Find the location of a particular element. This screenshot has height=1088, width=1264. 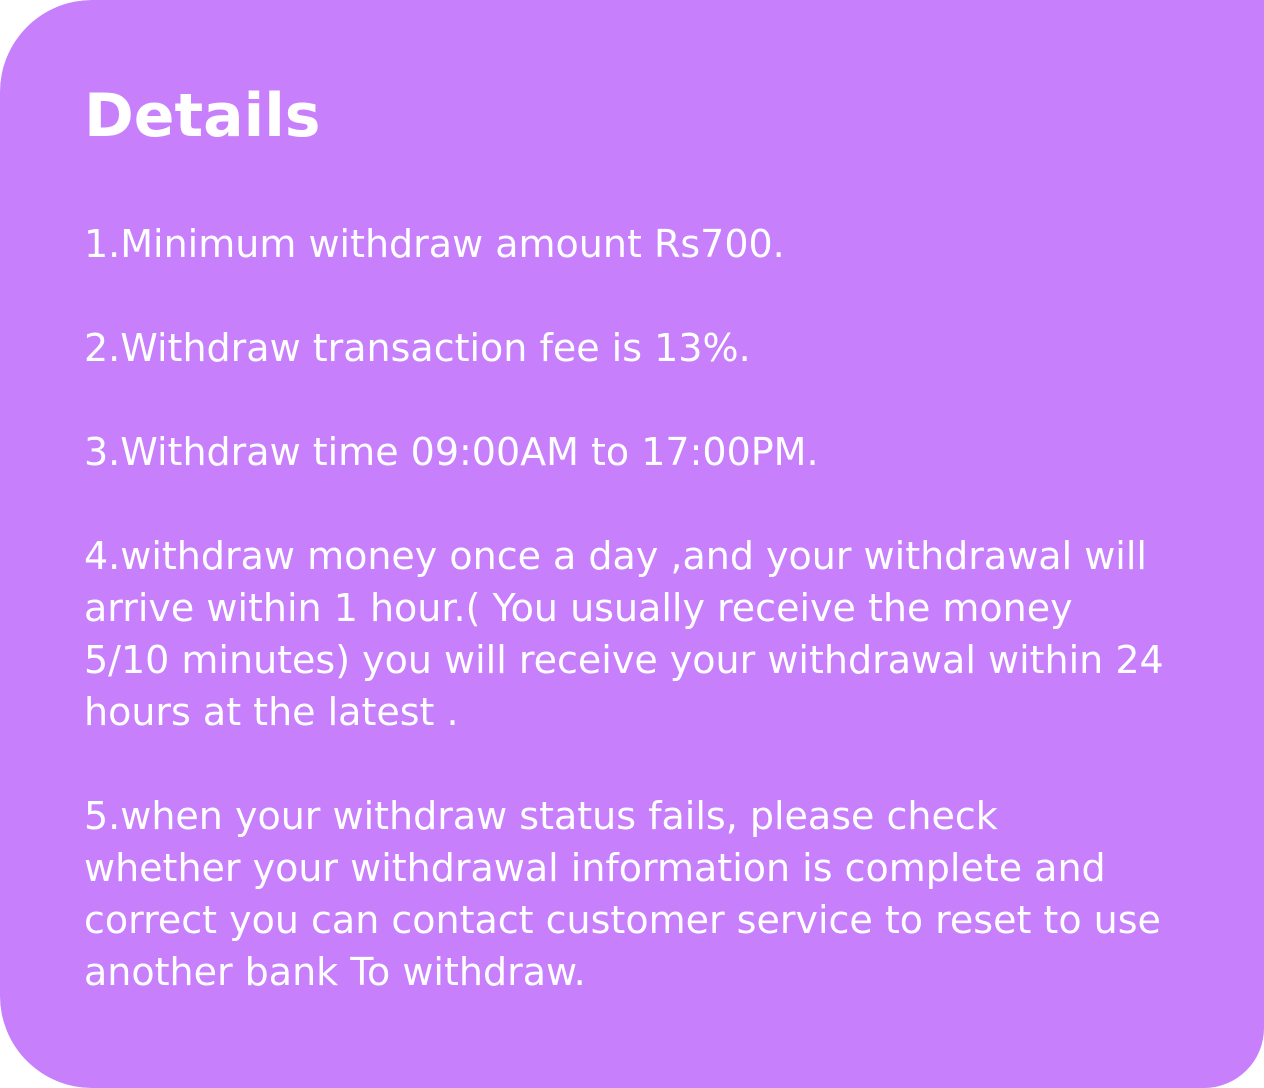

details-title: Details is located at coordinates (202, 116).